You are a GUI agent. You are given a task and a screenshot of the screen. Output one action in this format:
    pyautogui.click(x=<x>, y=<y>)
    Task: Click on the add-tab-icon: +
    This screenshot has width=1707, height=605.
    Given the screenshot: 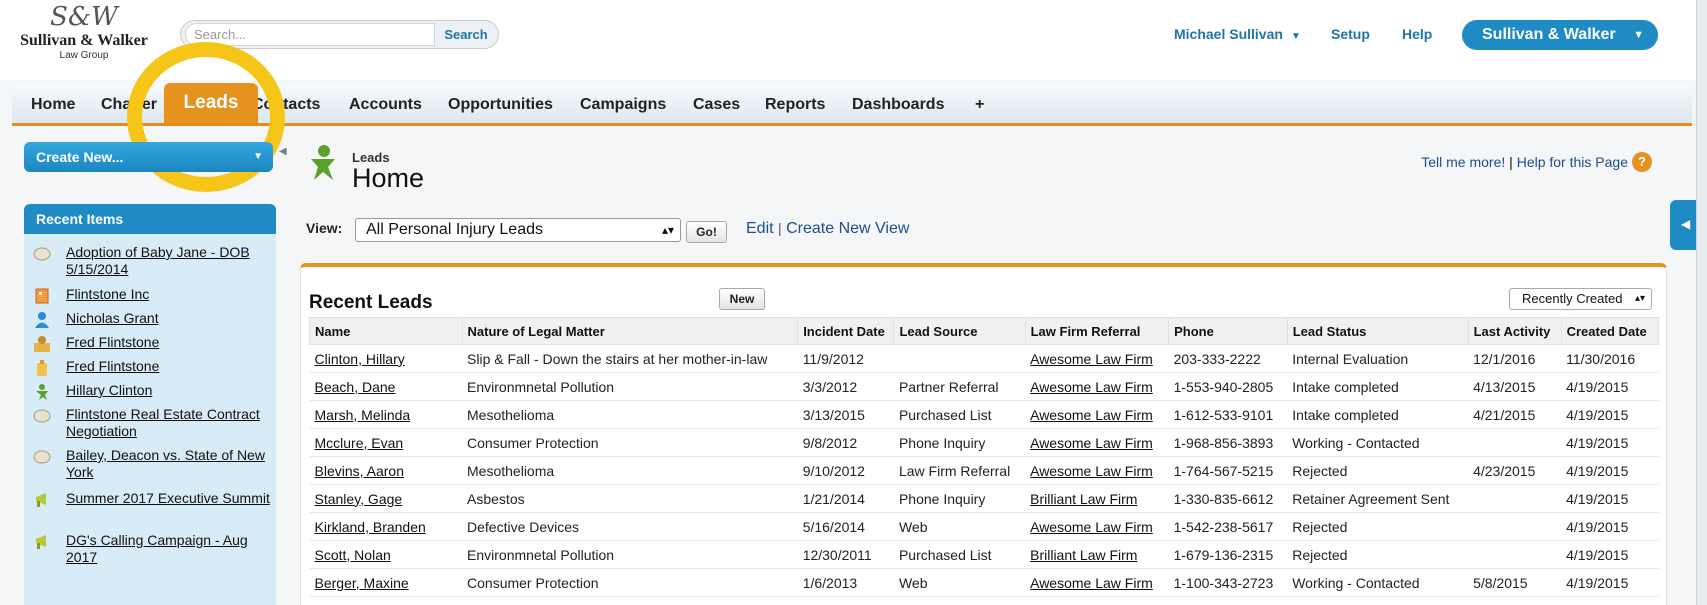 What is the action you would take?
    pyautogui.click(x=979, y=105)
    